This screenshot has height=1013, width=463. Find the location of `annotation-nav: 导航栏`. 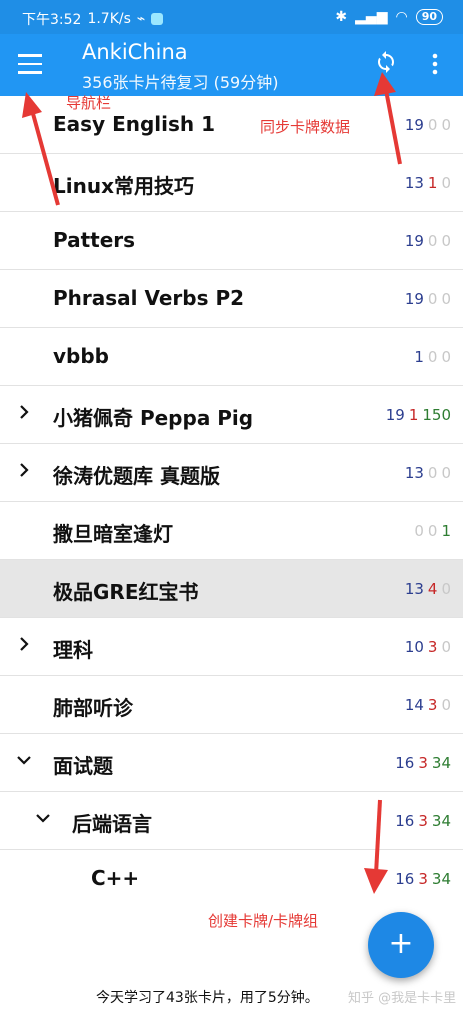

annotation-nav: 导航栏 is located at coordinates (89, 103).